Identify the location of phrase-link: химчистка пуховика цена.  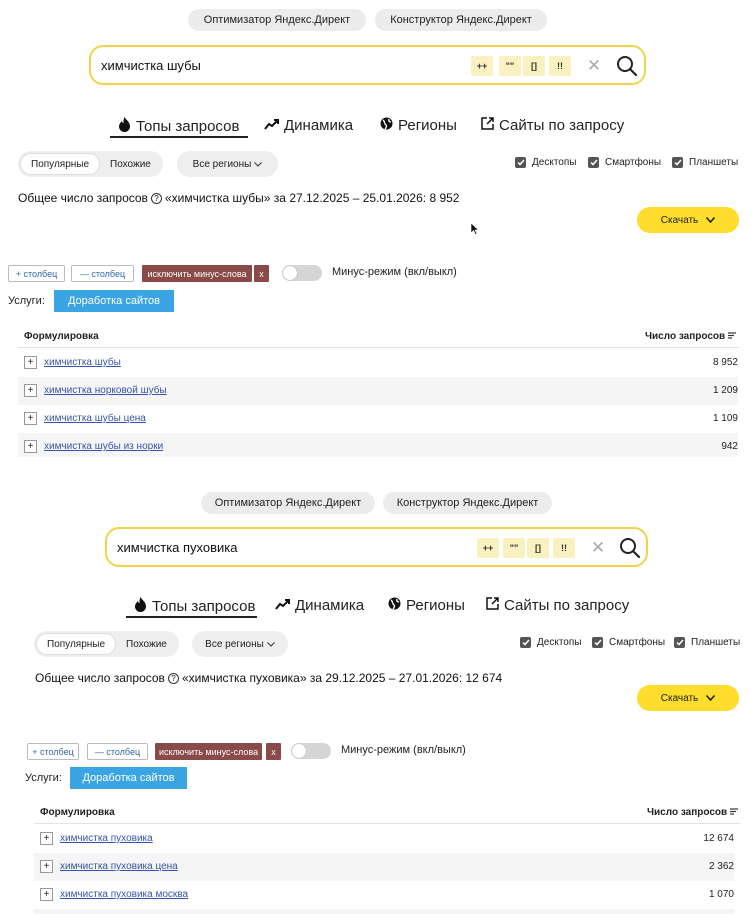
(119, 866).